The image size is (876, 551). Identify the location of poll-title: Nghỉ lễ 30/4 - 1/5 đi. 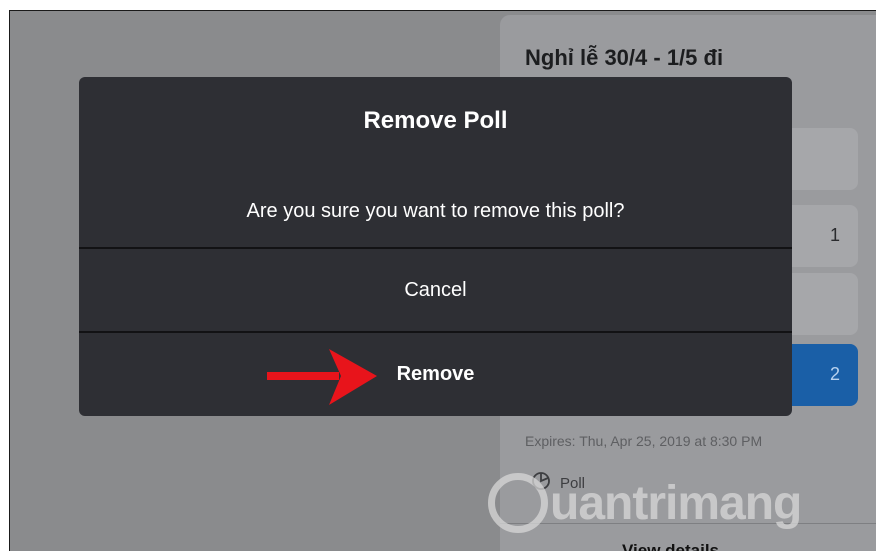
(624, 57).